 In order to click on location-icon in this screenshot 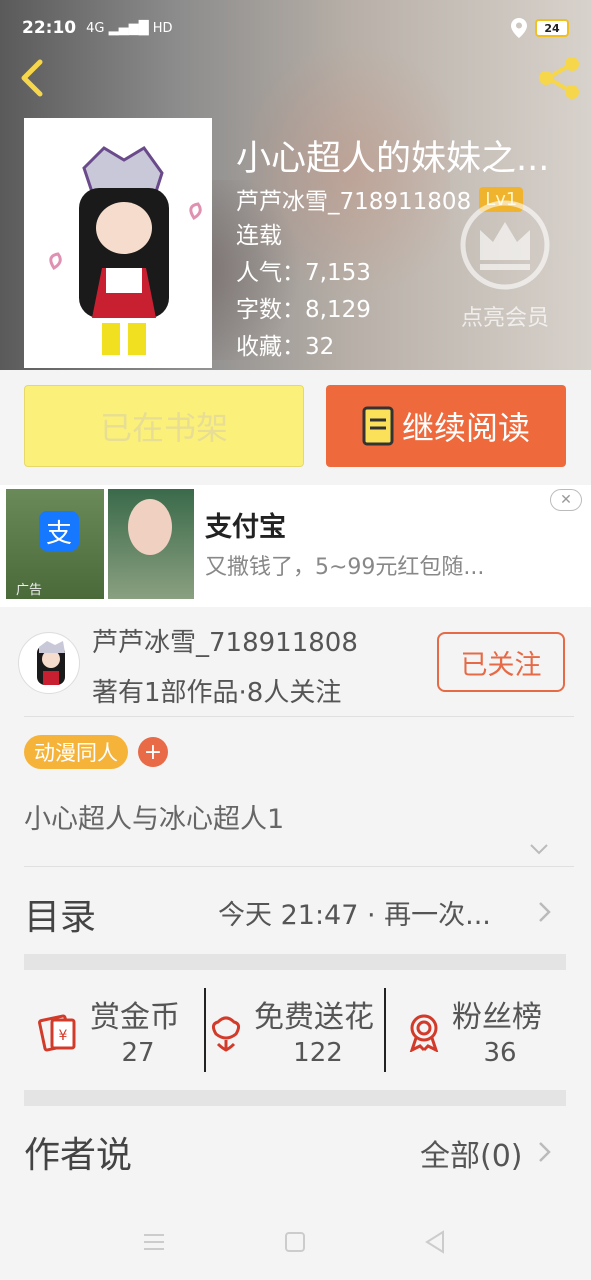, I will do `click(519, 28)`.